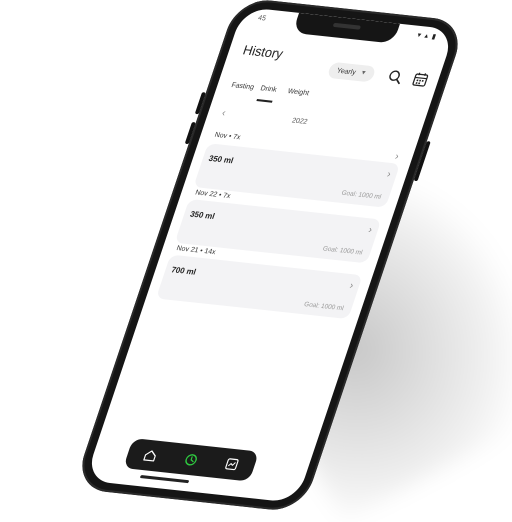  What do you see at coordinates (263, 52) in the screenshot?
I see `page-title: History` at bounding box center [263, 52].